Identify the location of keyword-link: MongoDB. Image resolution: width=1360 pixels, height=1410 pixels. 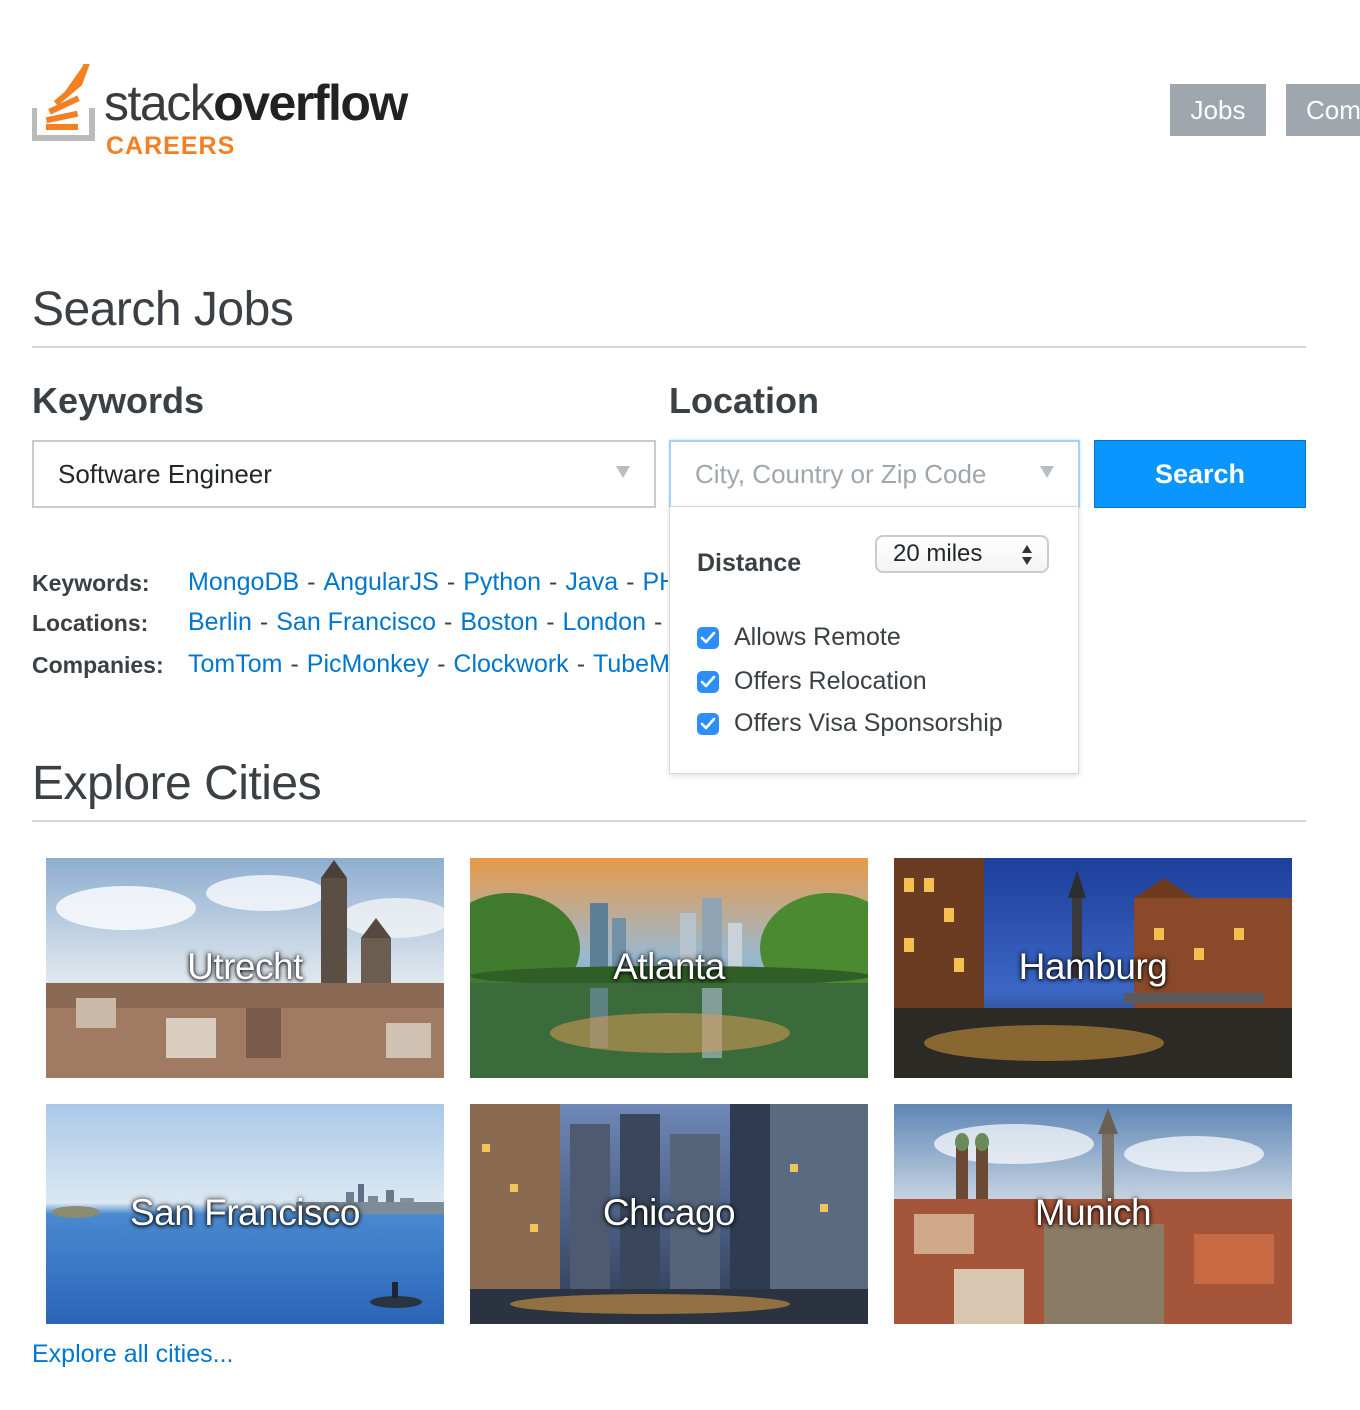
(243, 582).